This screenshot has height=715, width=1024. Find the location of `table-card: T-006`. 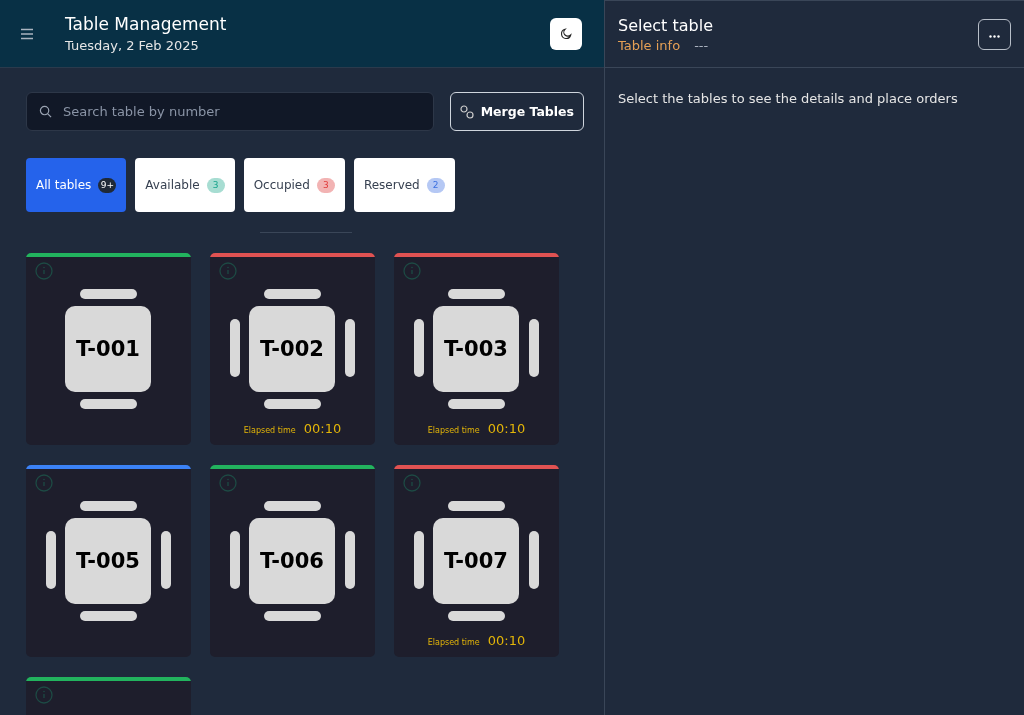

table-card: T-006 is located at coordinates (292, 561).